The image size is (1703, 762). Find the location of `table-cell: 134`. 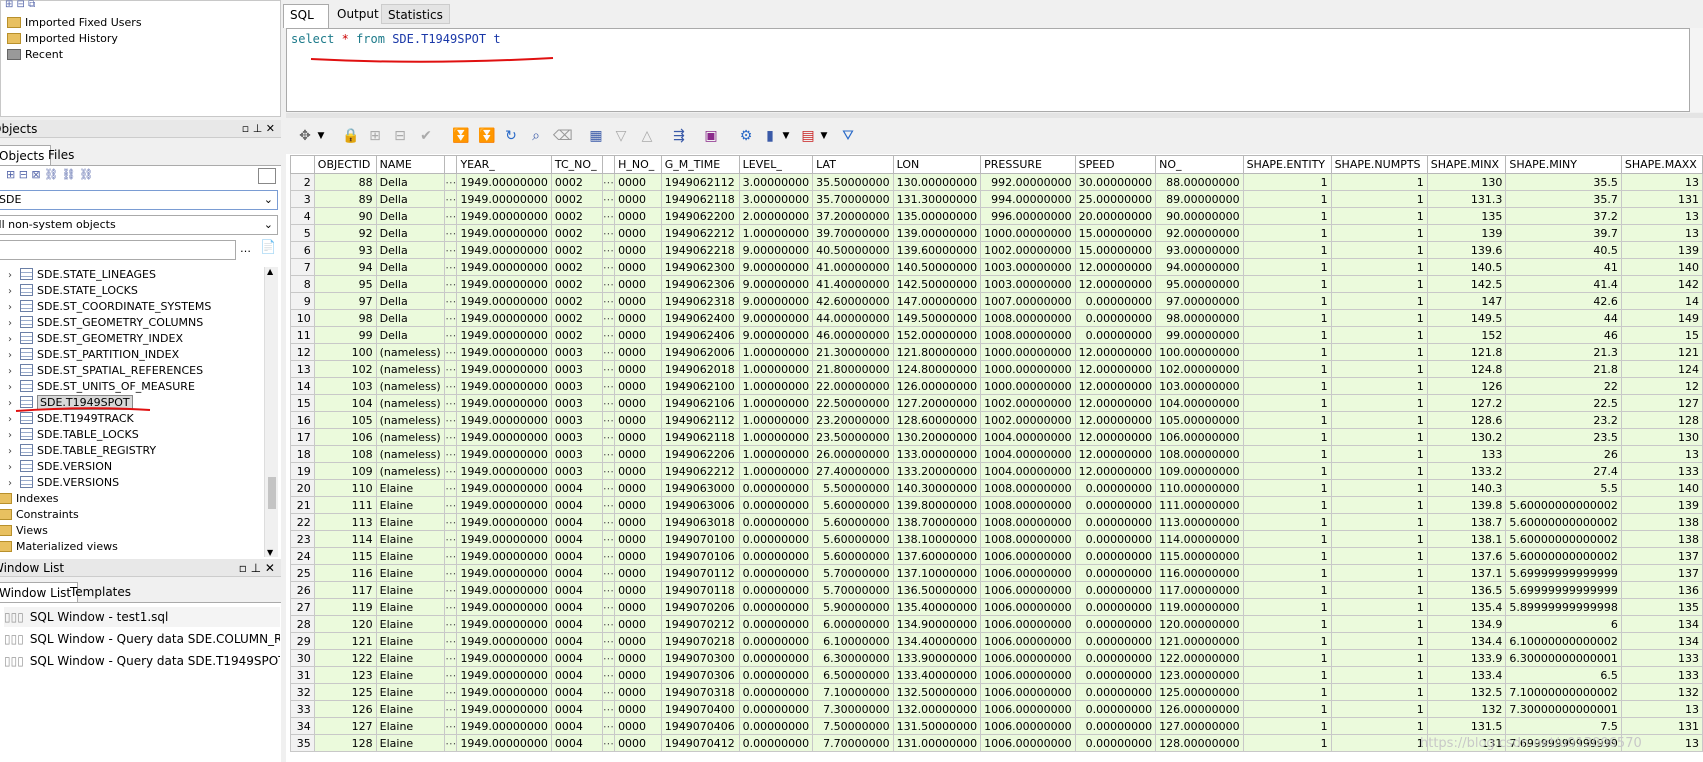

table-cell: 134 is located at coordinates (1661, 641).